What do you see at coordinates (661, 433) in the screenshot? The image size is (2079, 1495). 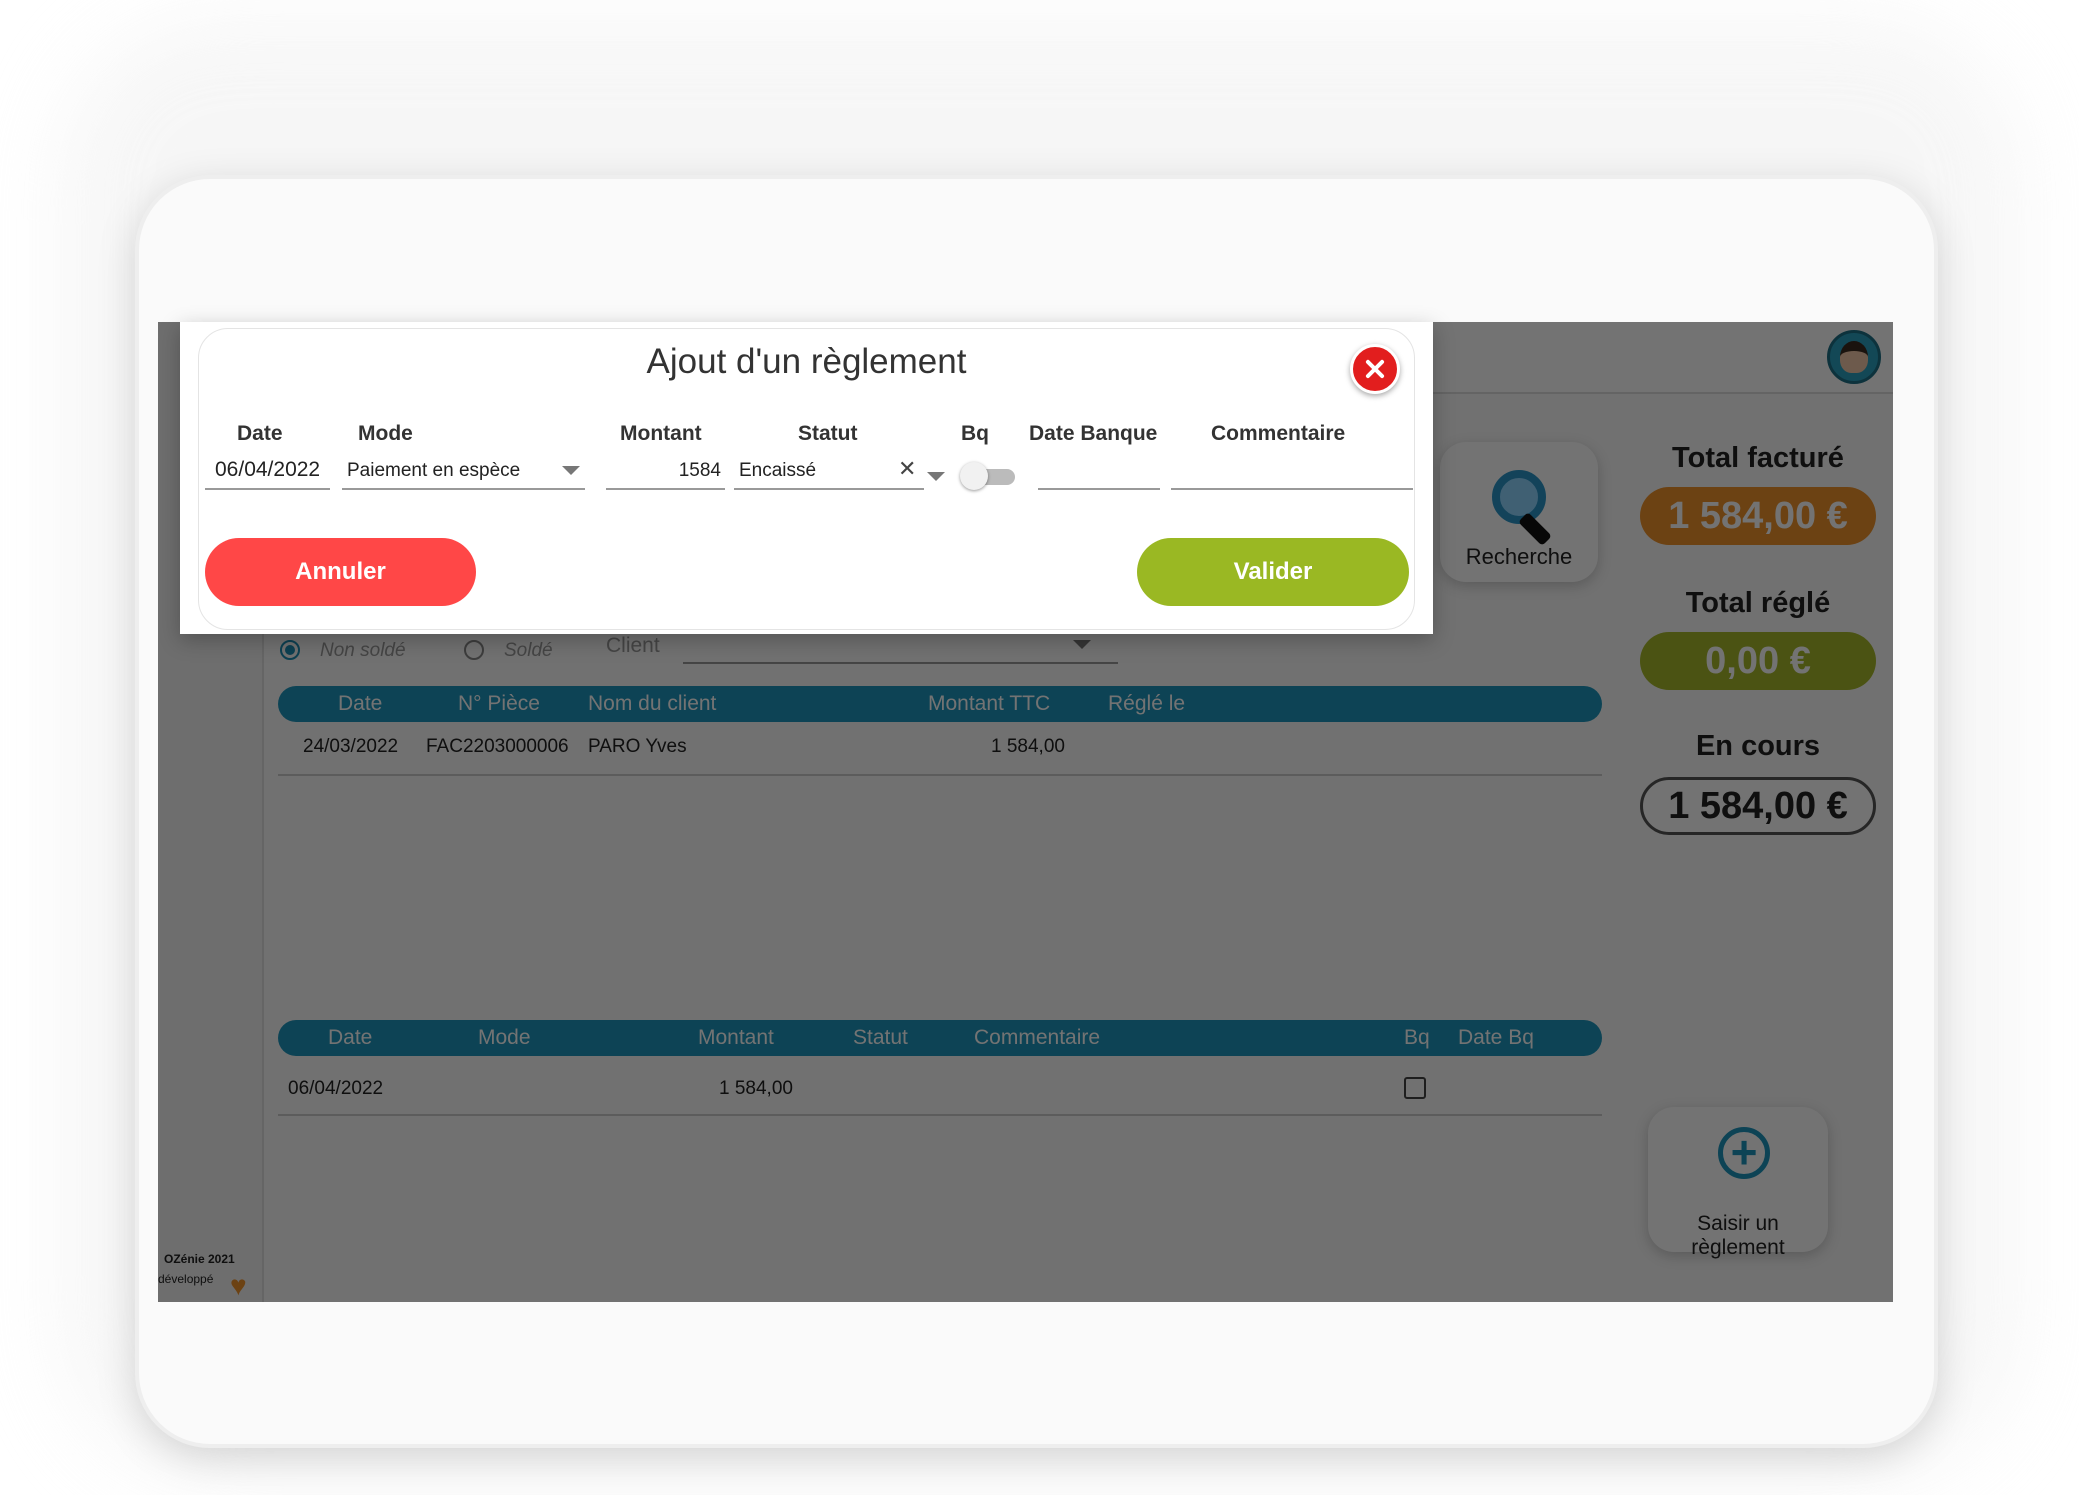 I see `header-montant: Montant` at bounding box center [661, 433].